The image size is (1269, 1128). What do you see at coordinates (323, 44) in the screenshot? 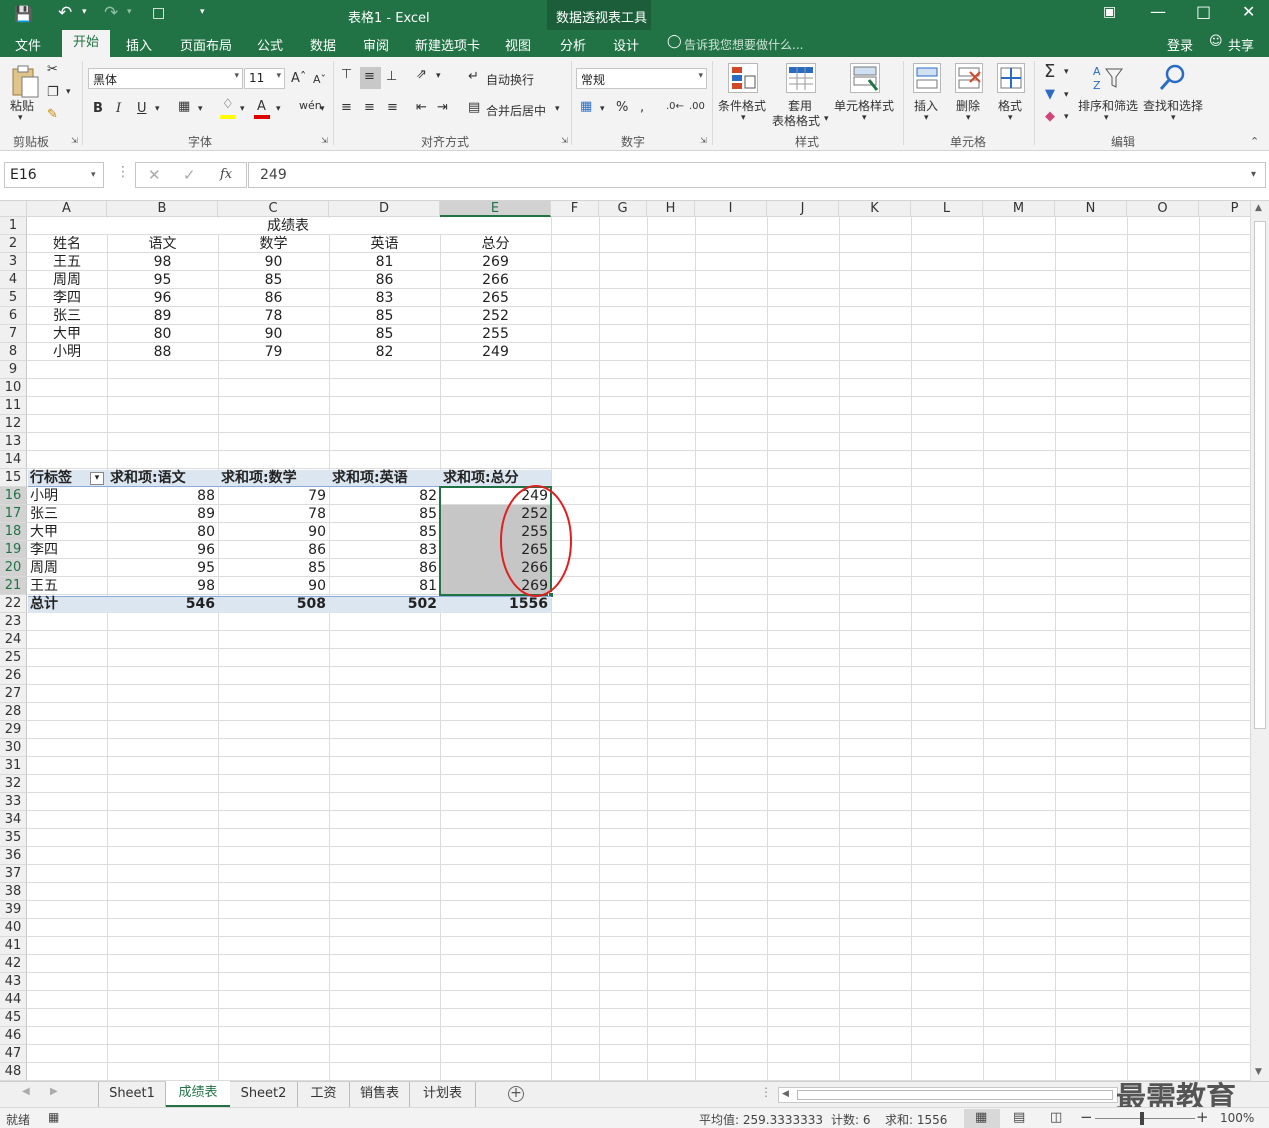
I see `tab-data: 数据` at bounding box center [323, 44].